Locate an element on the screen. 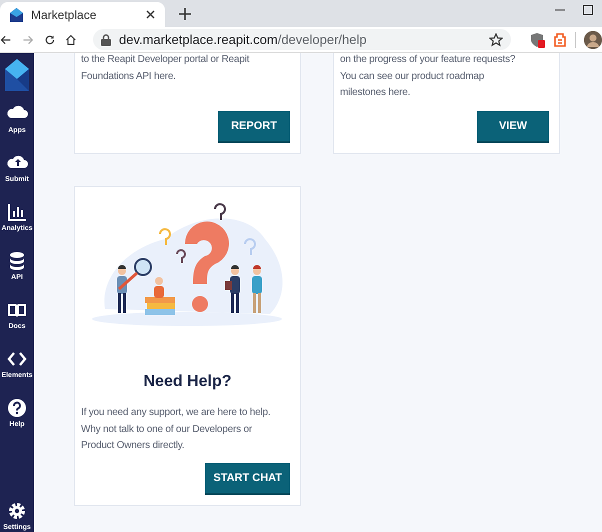 This screenshot has width=602, height=532. tab-title: Marketplace is located at coordinates (64, 15).